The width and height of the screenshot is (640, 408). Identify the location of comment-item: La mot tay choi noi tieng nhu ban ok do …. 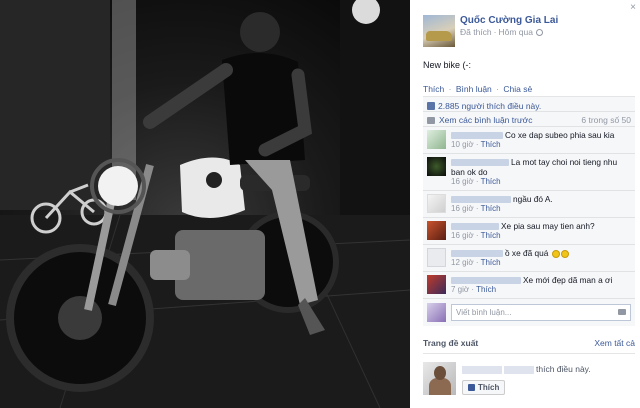
(529, 172).